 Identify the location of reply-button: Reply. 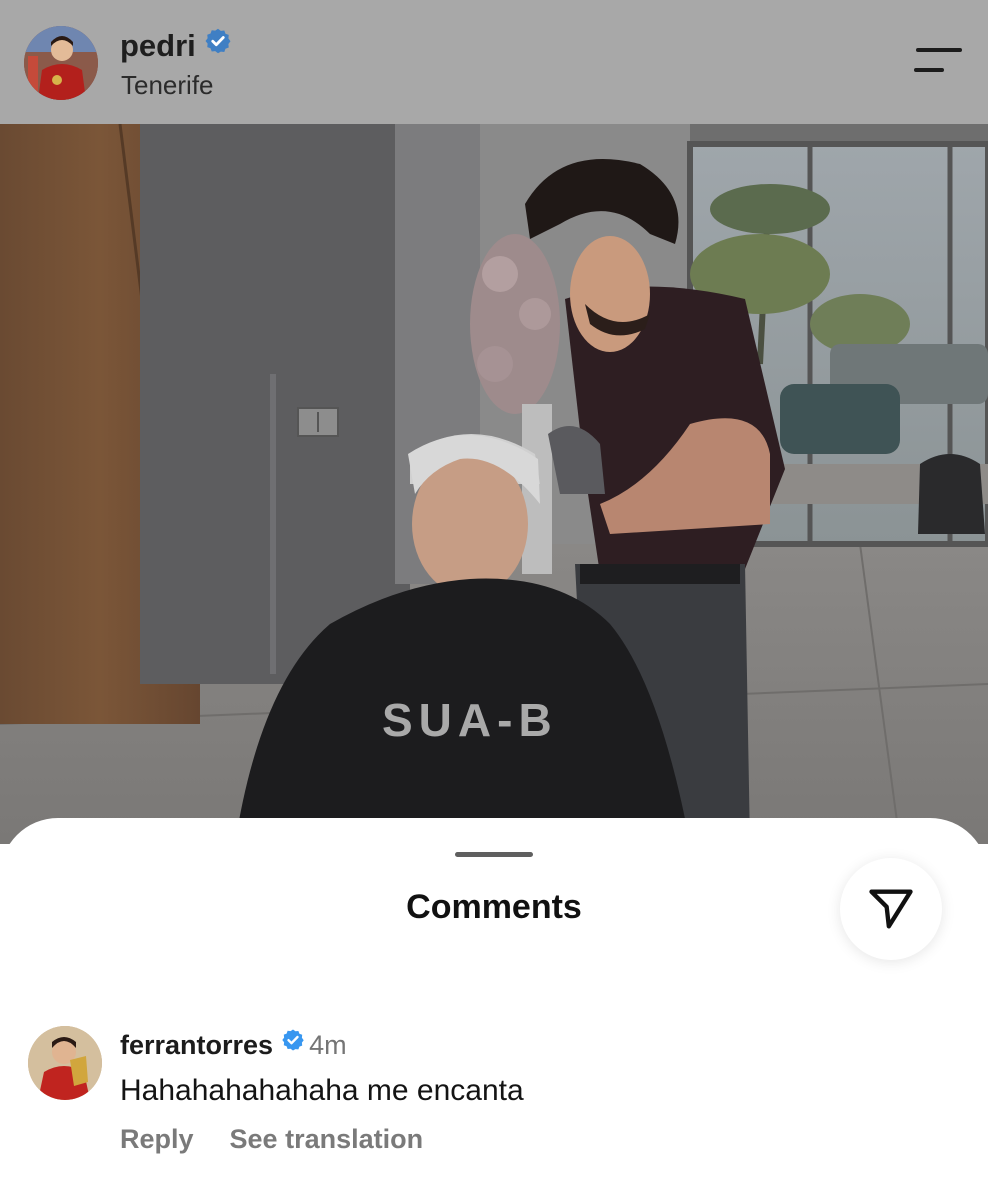
(157, 1139).